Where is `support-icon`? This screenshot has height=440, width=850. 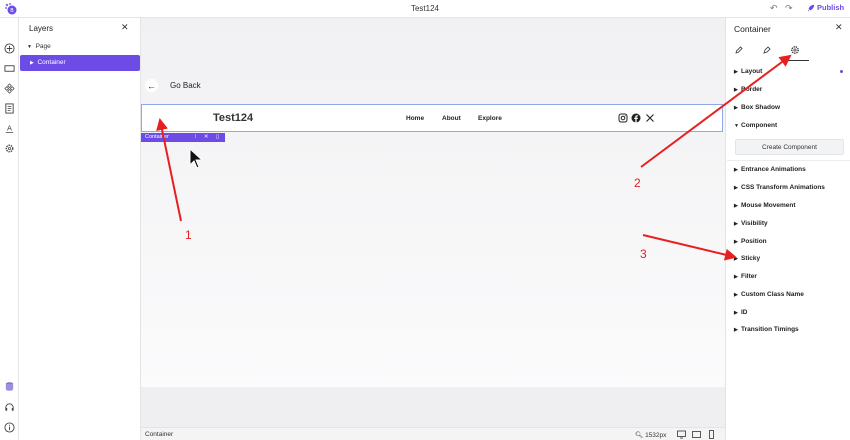
support-icon is located at coordinates (9, 407).